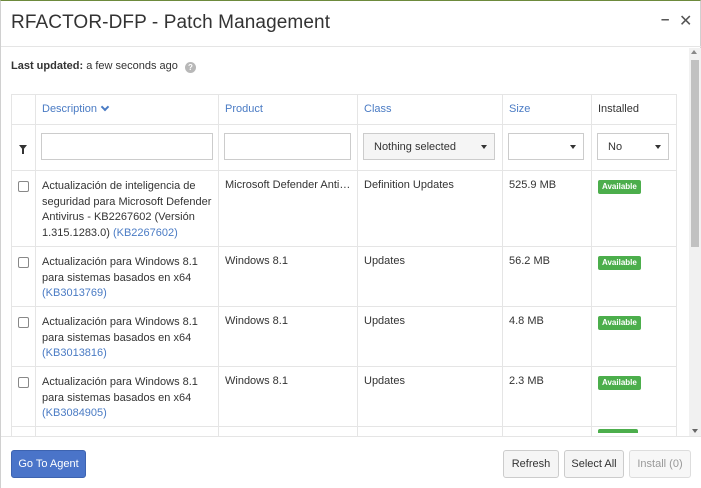 The width and height of the screenshot is (701, 488). What do you see at coordinates (289, 185) in the screenshot?
I see `patch-product: Microsoft Defender Antivirus` at bounding box center [289, 185].